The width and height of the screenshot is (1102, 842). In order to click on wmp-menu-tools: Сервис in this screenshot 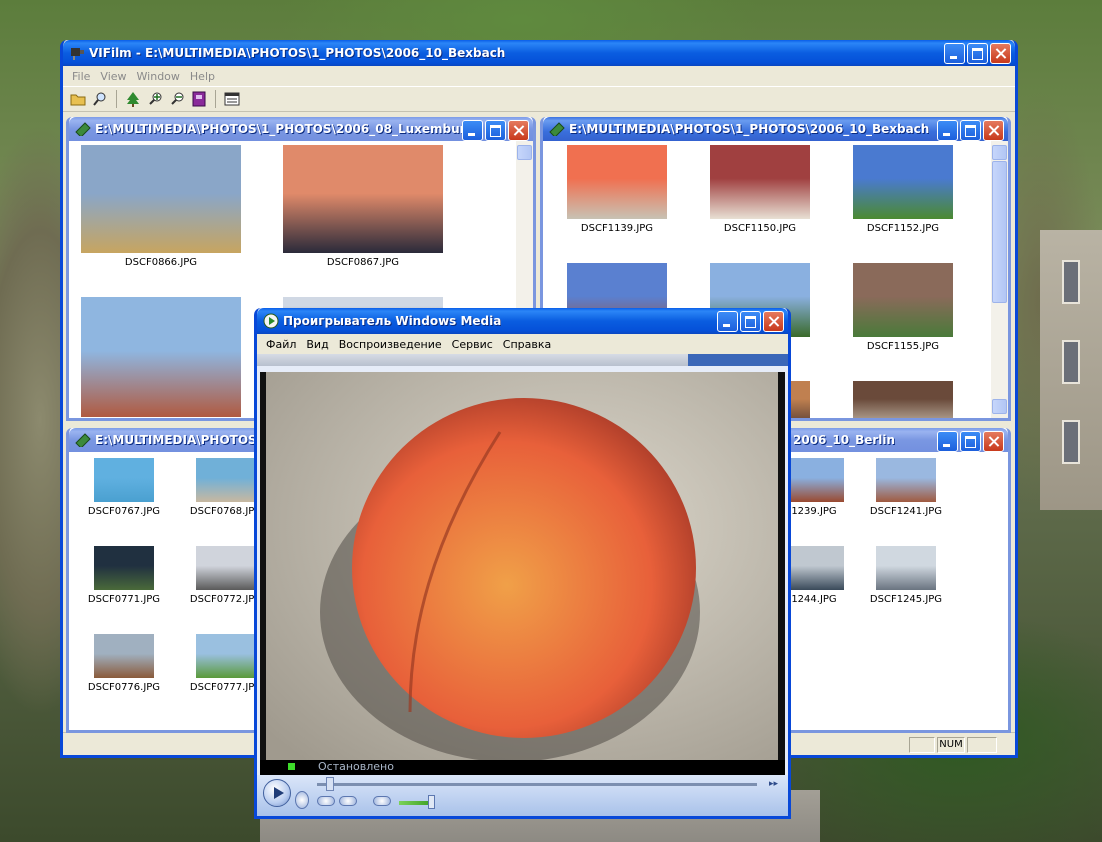, I will do `click(472, 344)`.